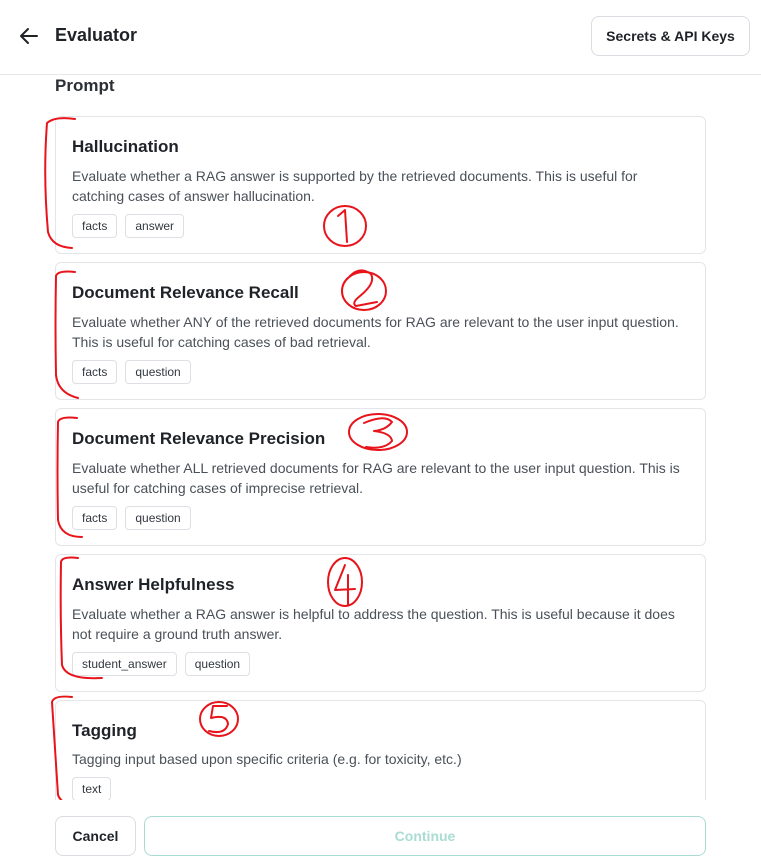  What do you see at coordinates (95, 836) in the screenshot?
I see `cancel-button: Cancel` at bounding box center [95, 836].